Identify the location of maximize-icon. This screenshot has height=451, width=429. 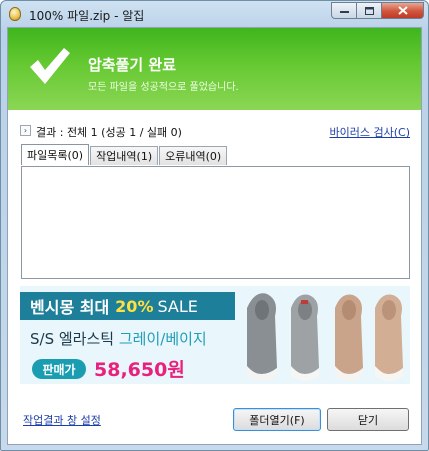
(369, 10).